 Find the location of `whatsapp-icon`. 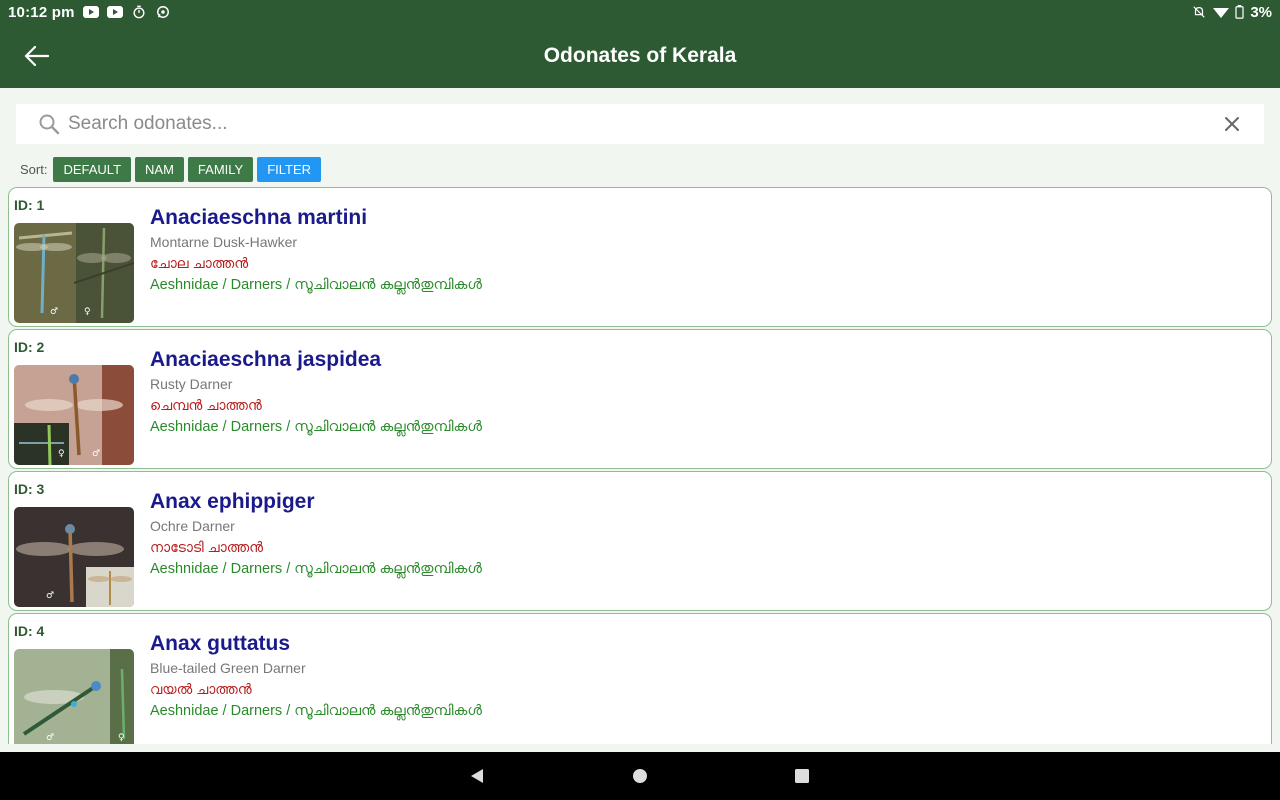

whatsapp-icon is located at coordinates (162, 12).